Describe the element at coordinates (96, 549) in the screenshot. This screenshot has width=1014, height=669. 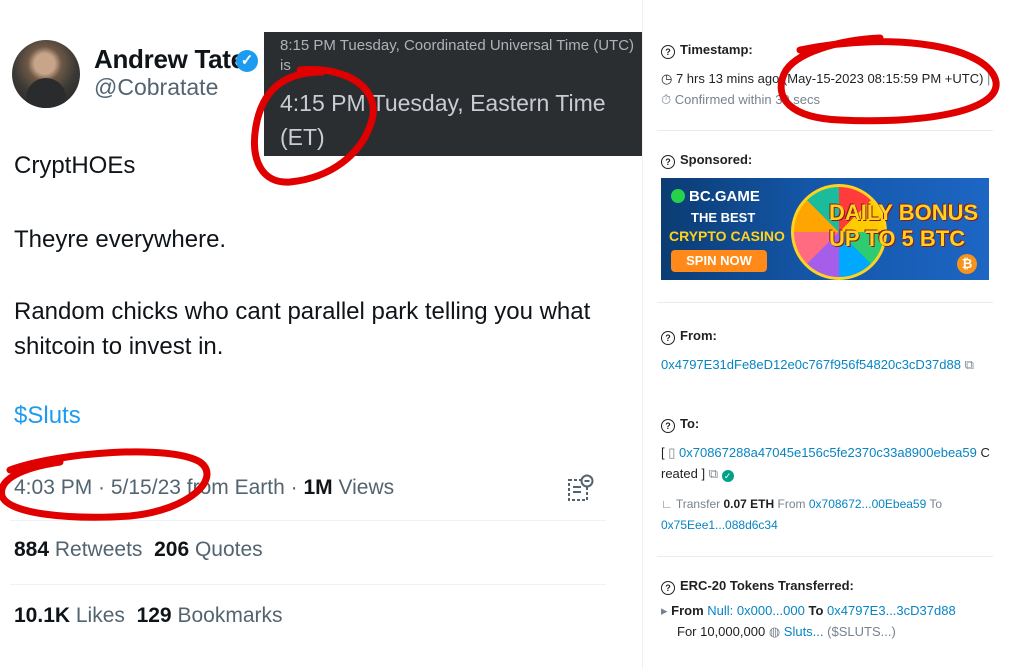
I see `retweets-label: Retweets` at that location.